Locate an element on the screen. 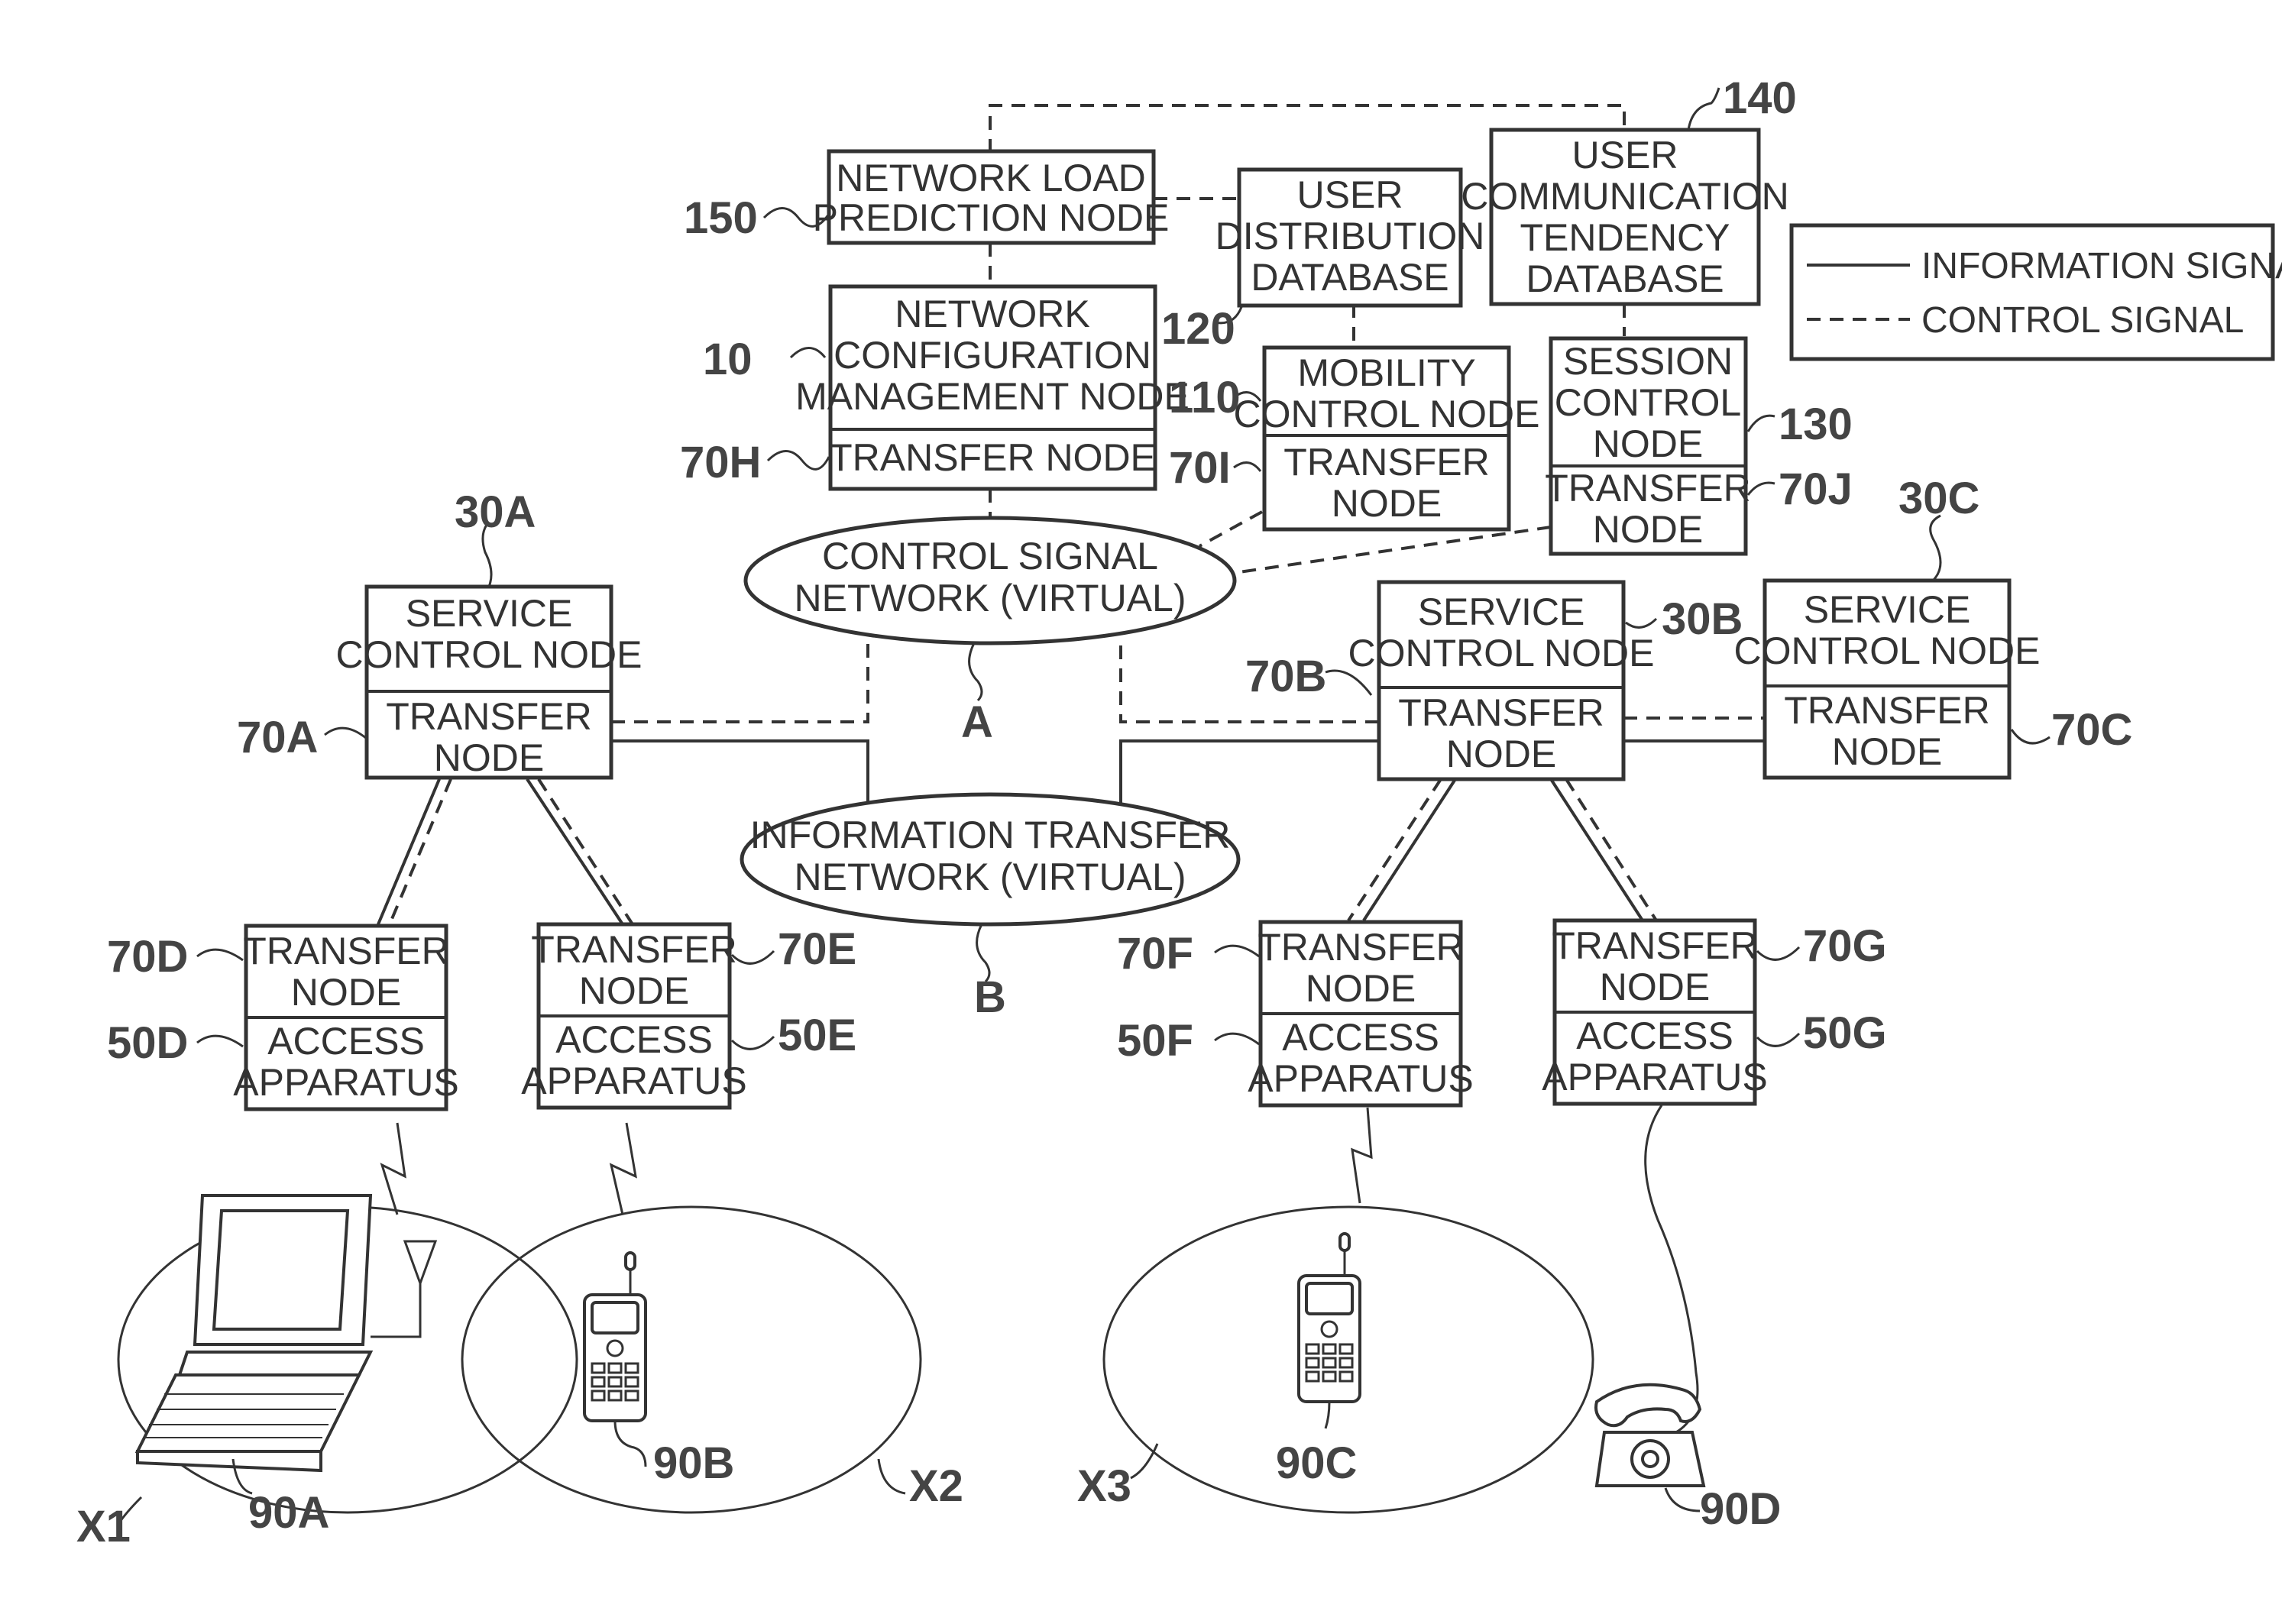  control-signal-network: CONTROL SIGNAL NETWORK (VIRTUAL) A is located at coordinates (990, 631).